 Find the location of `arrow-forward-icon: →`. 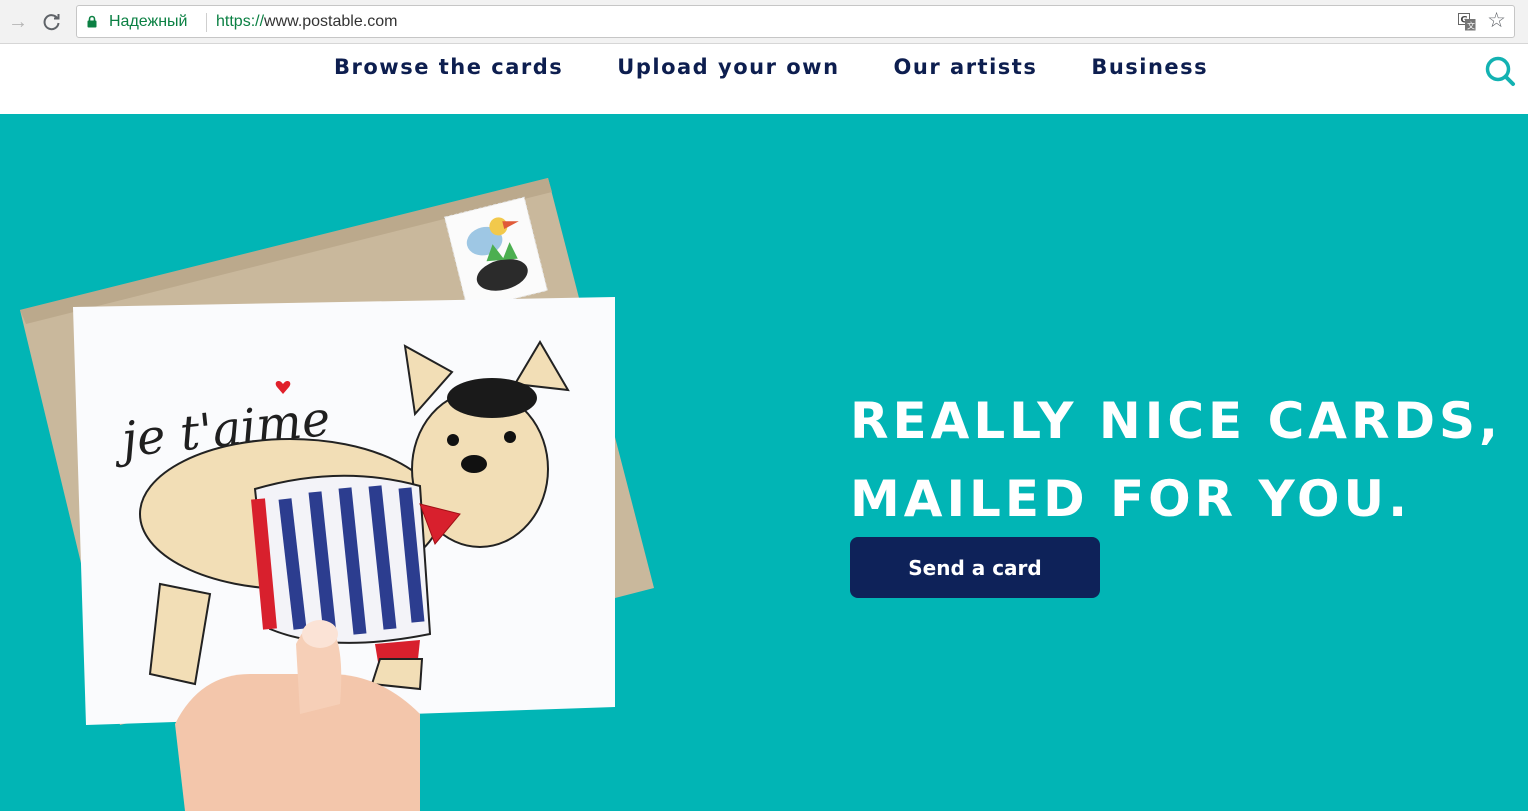

arrow-forward-icon: → is located at coordinates (18, 22).